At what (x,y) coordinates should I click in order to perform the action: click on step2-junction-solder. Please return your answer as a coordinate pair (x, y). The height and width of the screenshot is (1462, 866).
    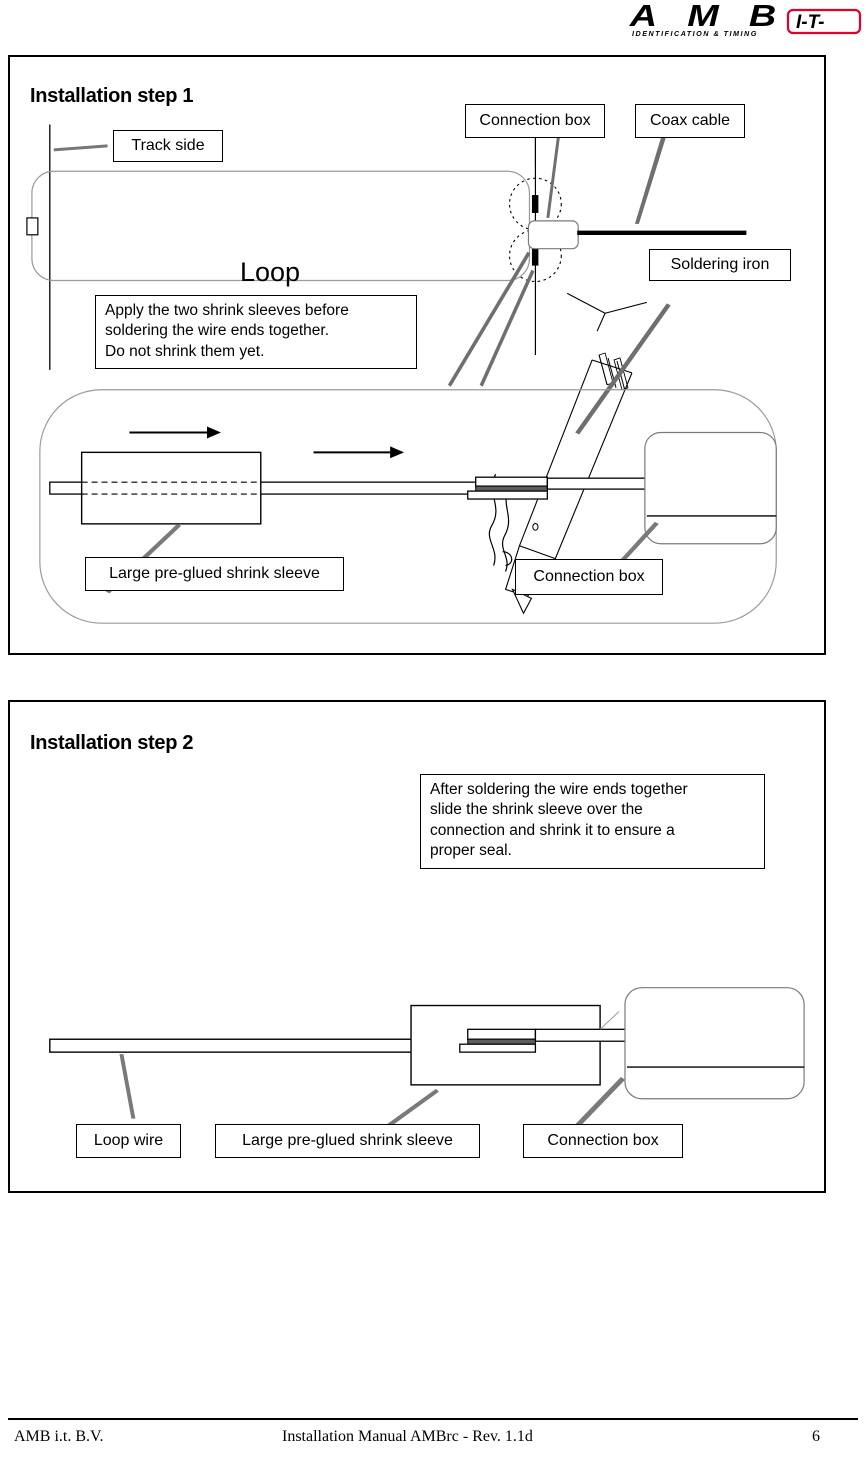
    Looking at the image, I should click on (501, 1041).